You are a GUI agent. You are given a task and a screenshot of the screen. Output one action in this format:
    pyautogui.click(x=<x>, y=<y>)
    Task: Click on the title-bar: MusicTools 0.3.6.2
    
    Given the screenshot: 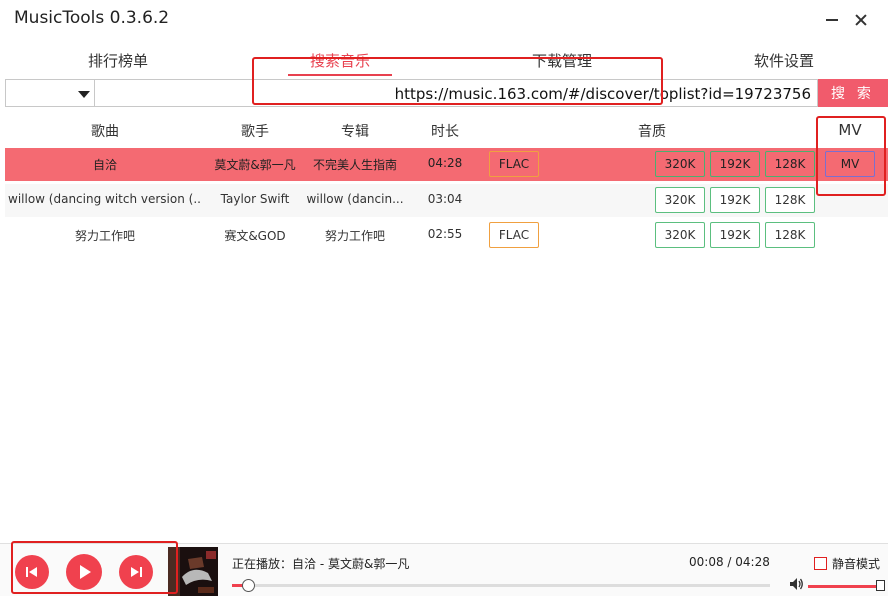 What is the action you would take?
    pyautogui.click(x=444, y=19)
    